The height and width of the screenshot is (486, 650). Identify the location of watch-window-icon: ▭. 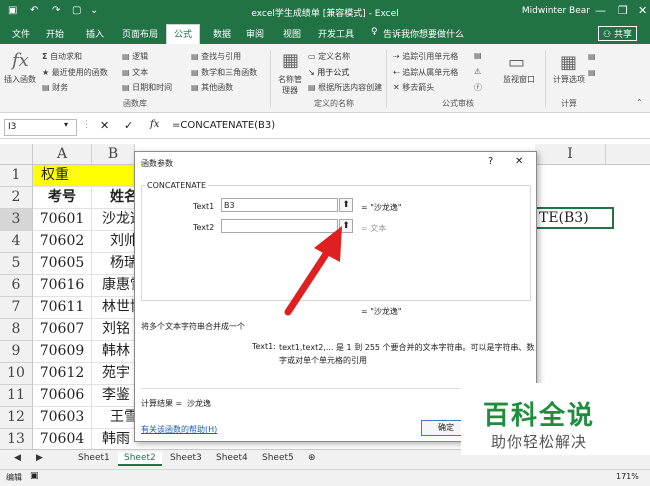
(516, 62).